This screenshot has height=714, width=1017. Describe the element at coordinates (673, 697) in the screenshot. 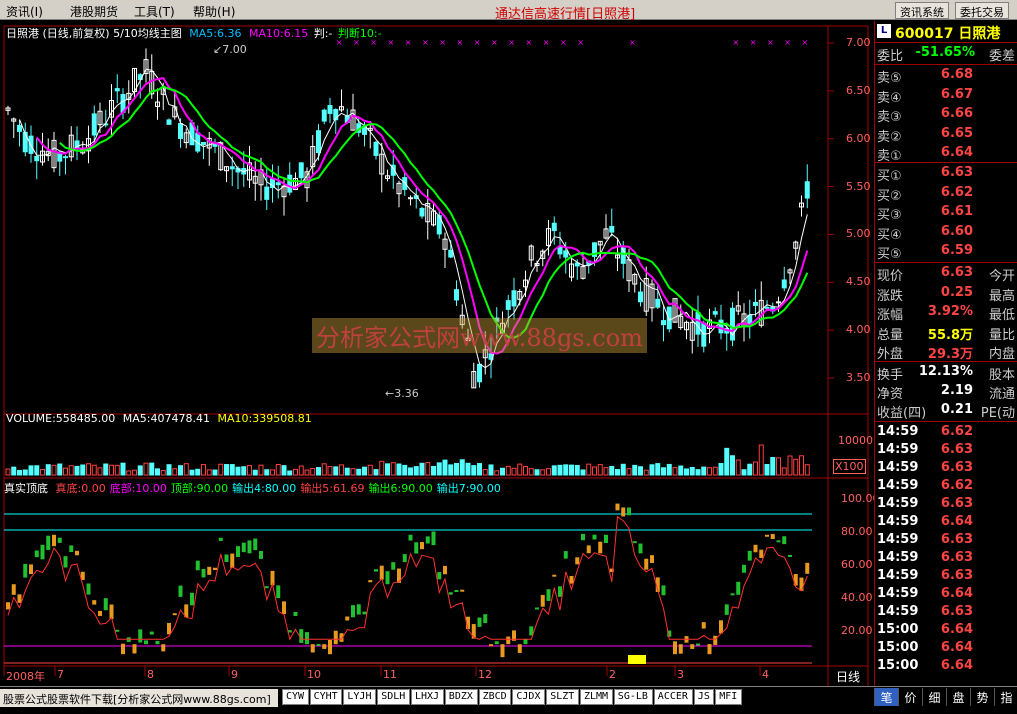

I see `indicator-tab-accer: ACCER` at that location.